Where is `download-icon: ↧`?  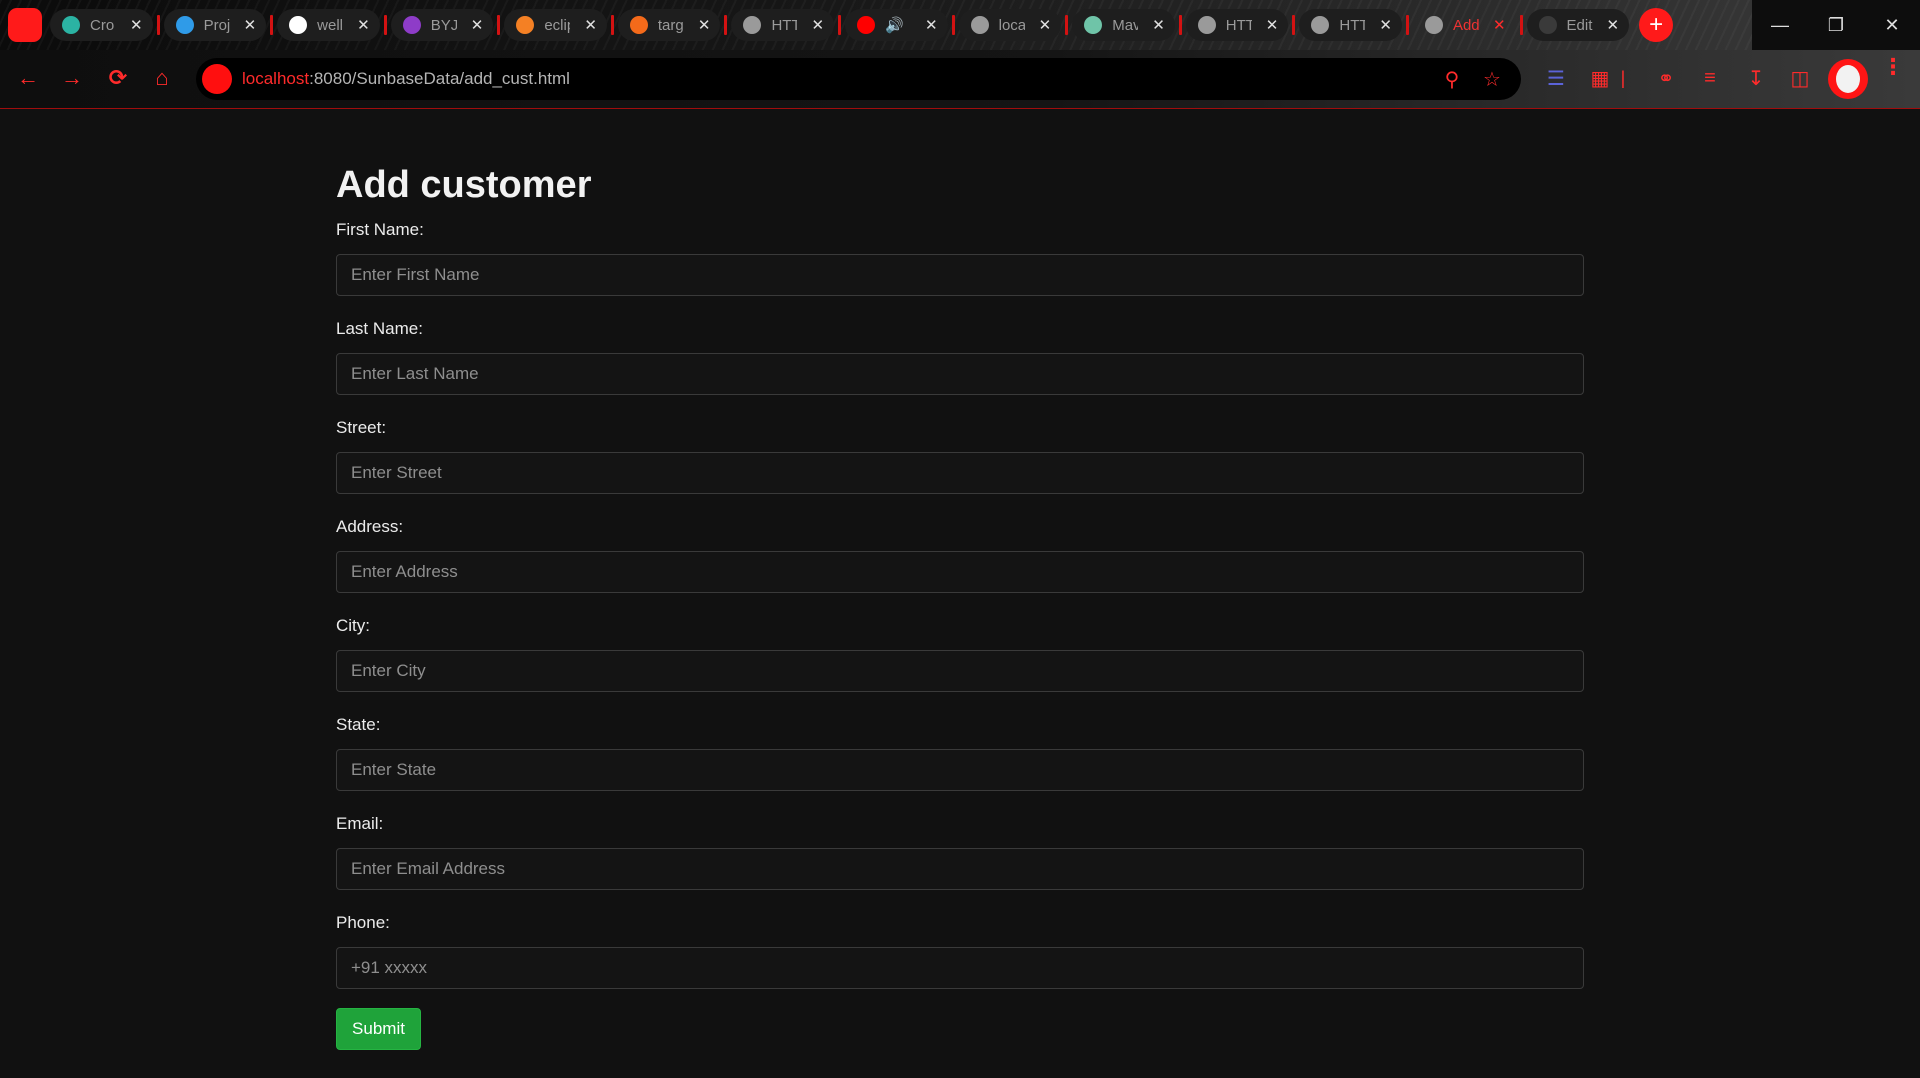
download-icon: ↧ is located at coordinates (1756, 78).